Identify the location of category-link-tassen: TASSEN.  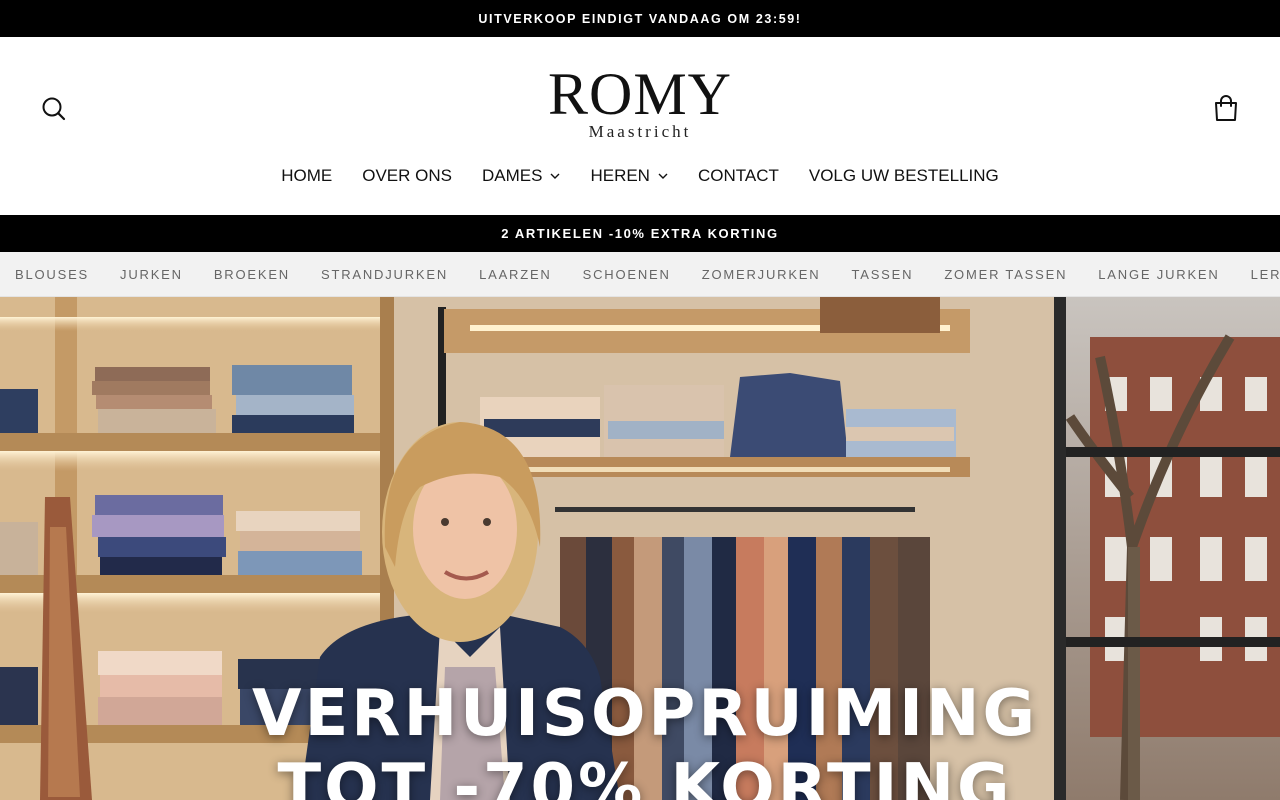
(882, 274).